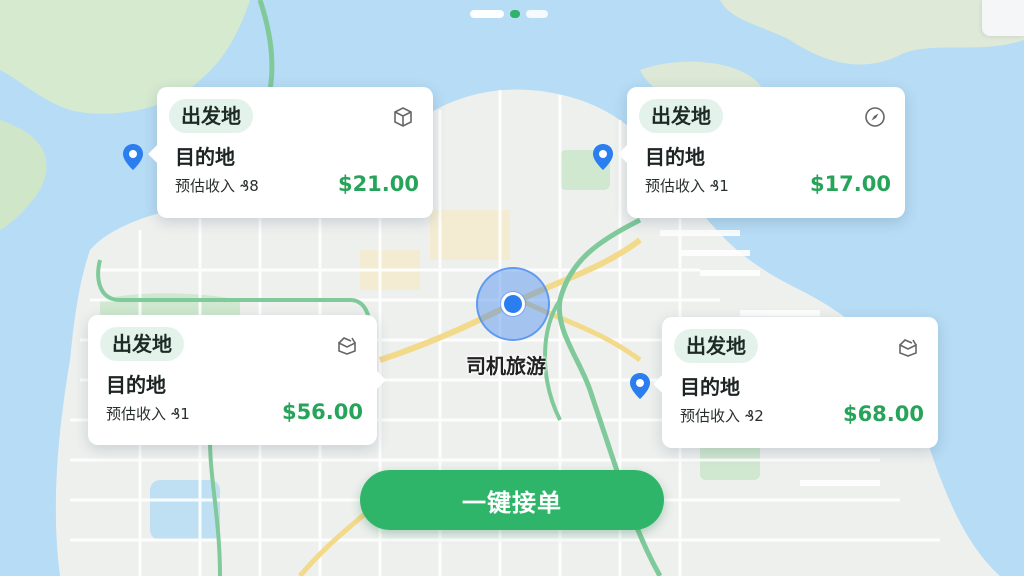 The image size is (1024, 576). Describe the element at coordinates (513, 304) in the screenshot. I see `driver-location-icon` at that location.